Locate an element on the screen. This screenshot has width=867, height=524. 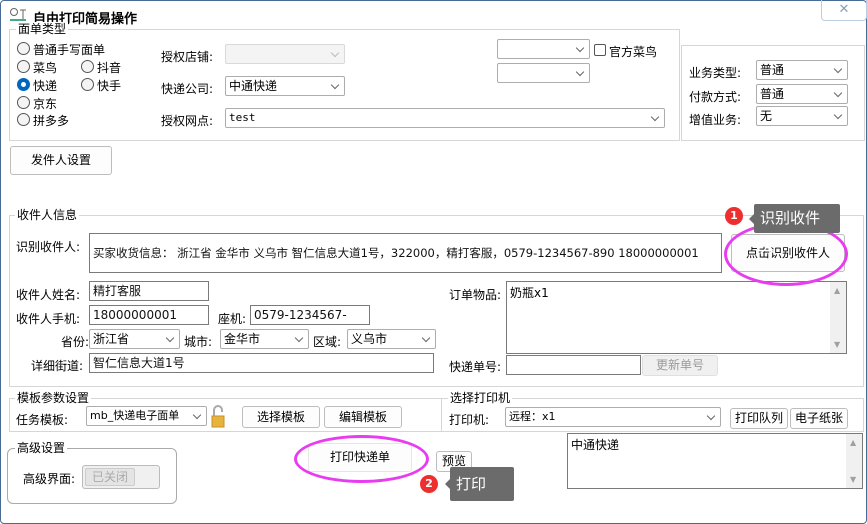
city-label: 城市: is located at coordinates (198, 342).